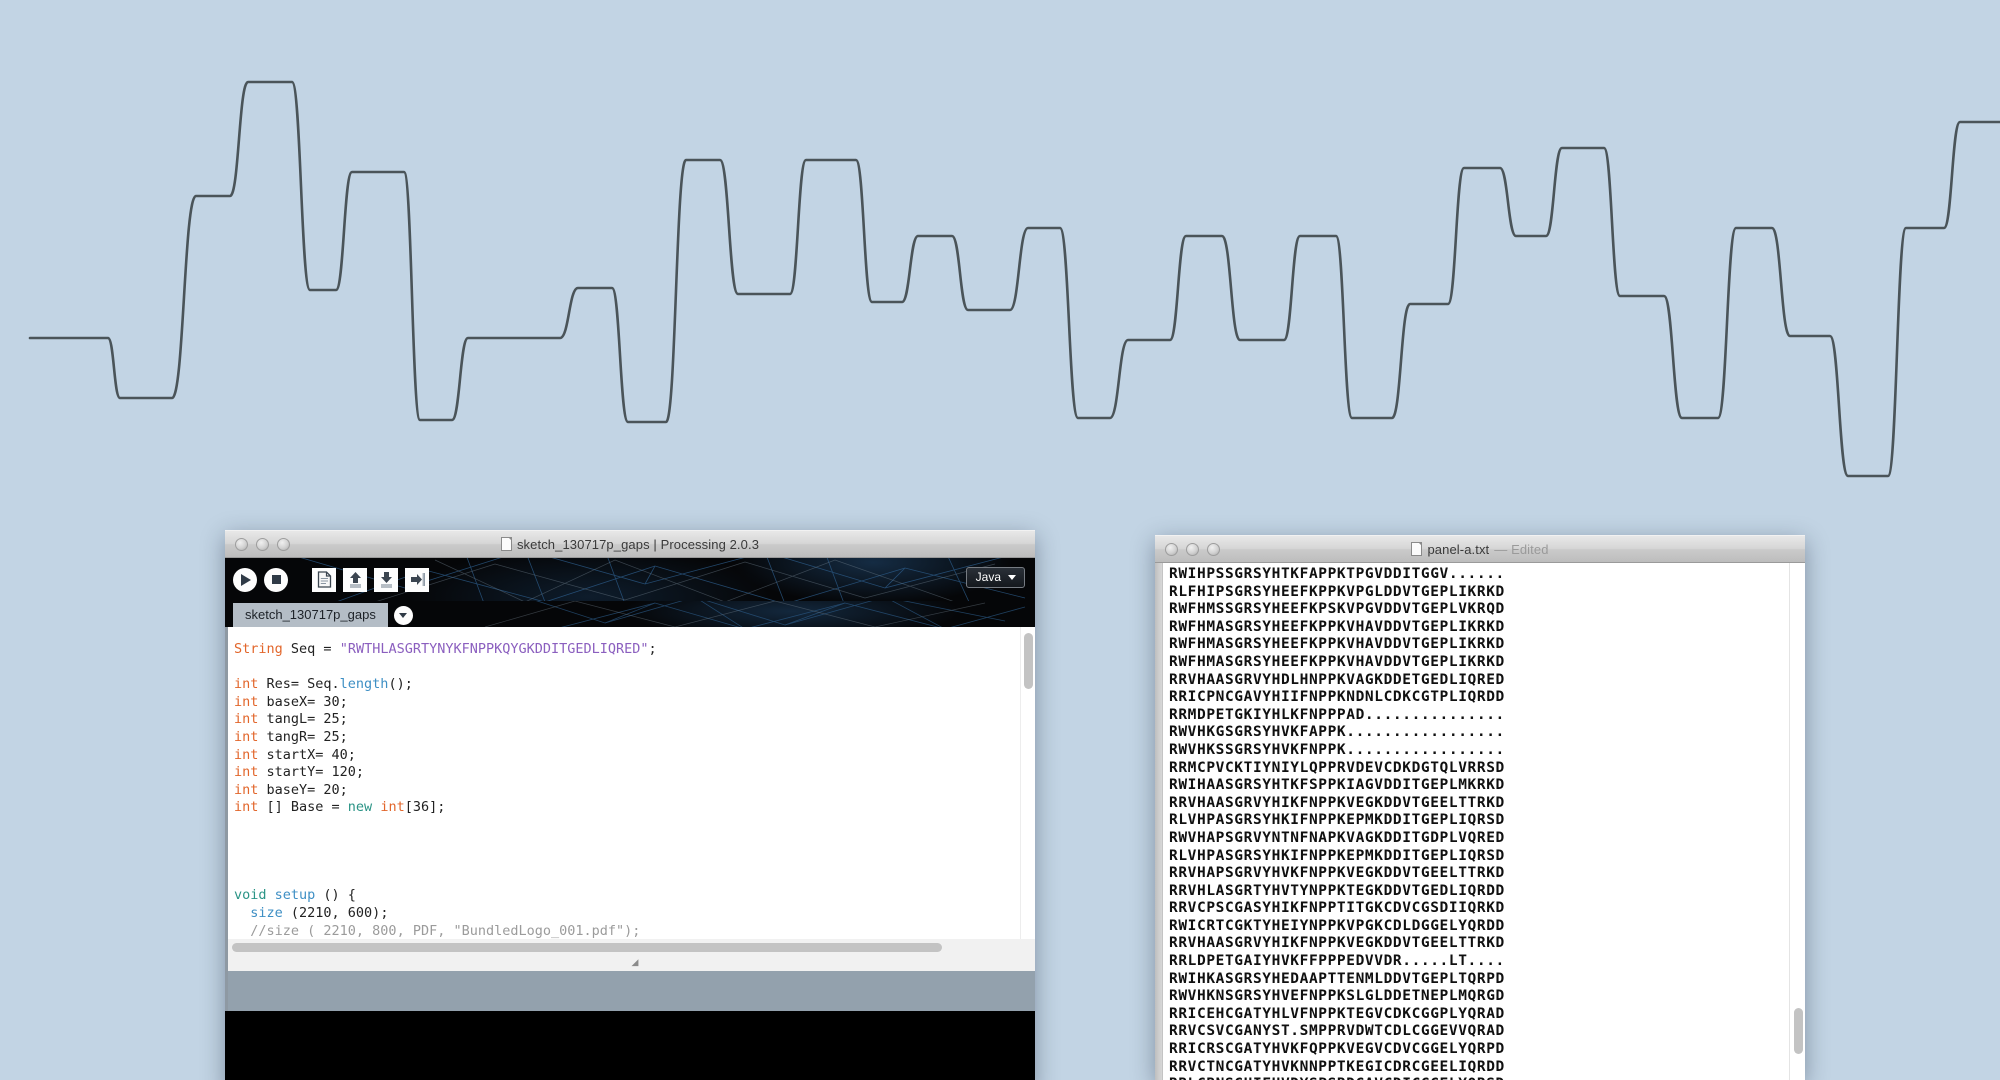 This screenshot has width=2000, height=1080. Describe the element at coordinates (324, 579) in the screenshot. I see `new-sketch-button` at that location.